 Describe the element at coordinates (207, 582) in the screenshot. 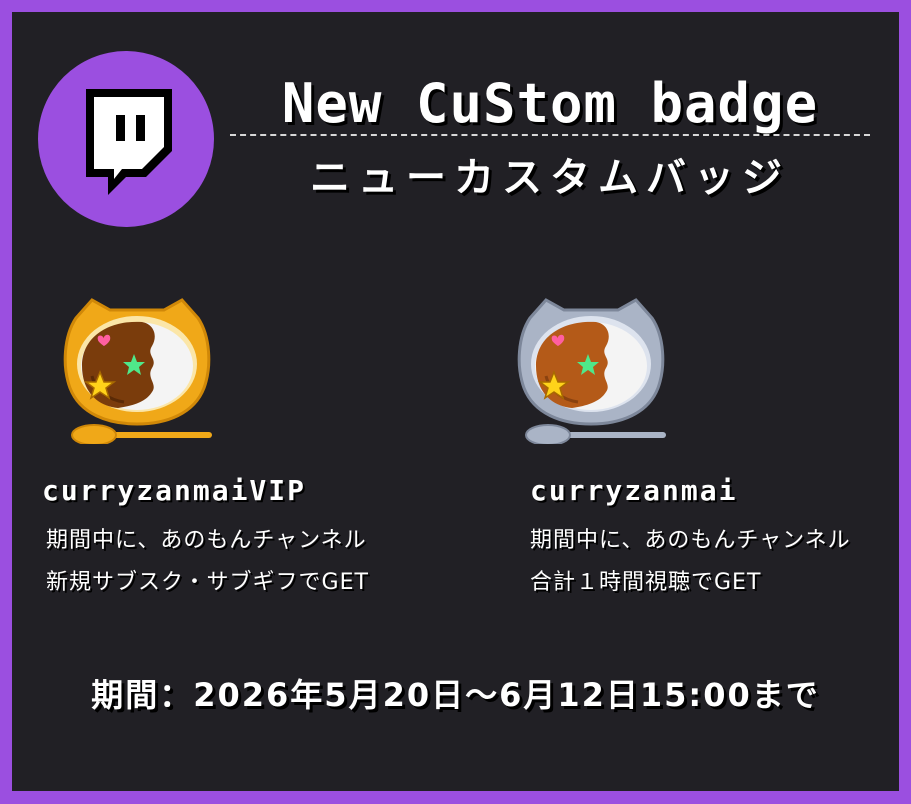

I see `badge-desc-gold-line2: 新規サブスク・サブギフでGET` at that location.